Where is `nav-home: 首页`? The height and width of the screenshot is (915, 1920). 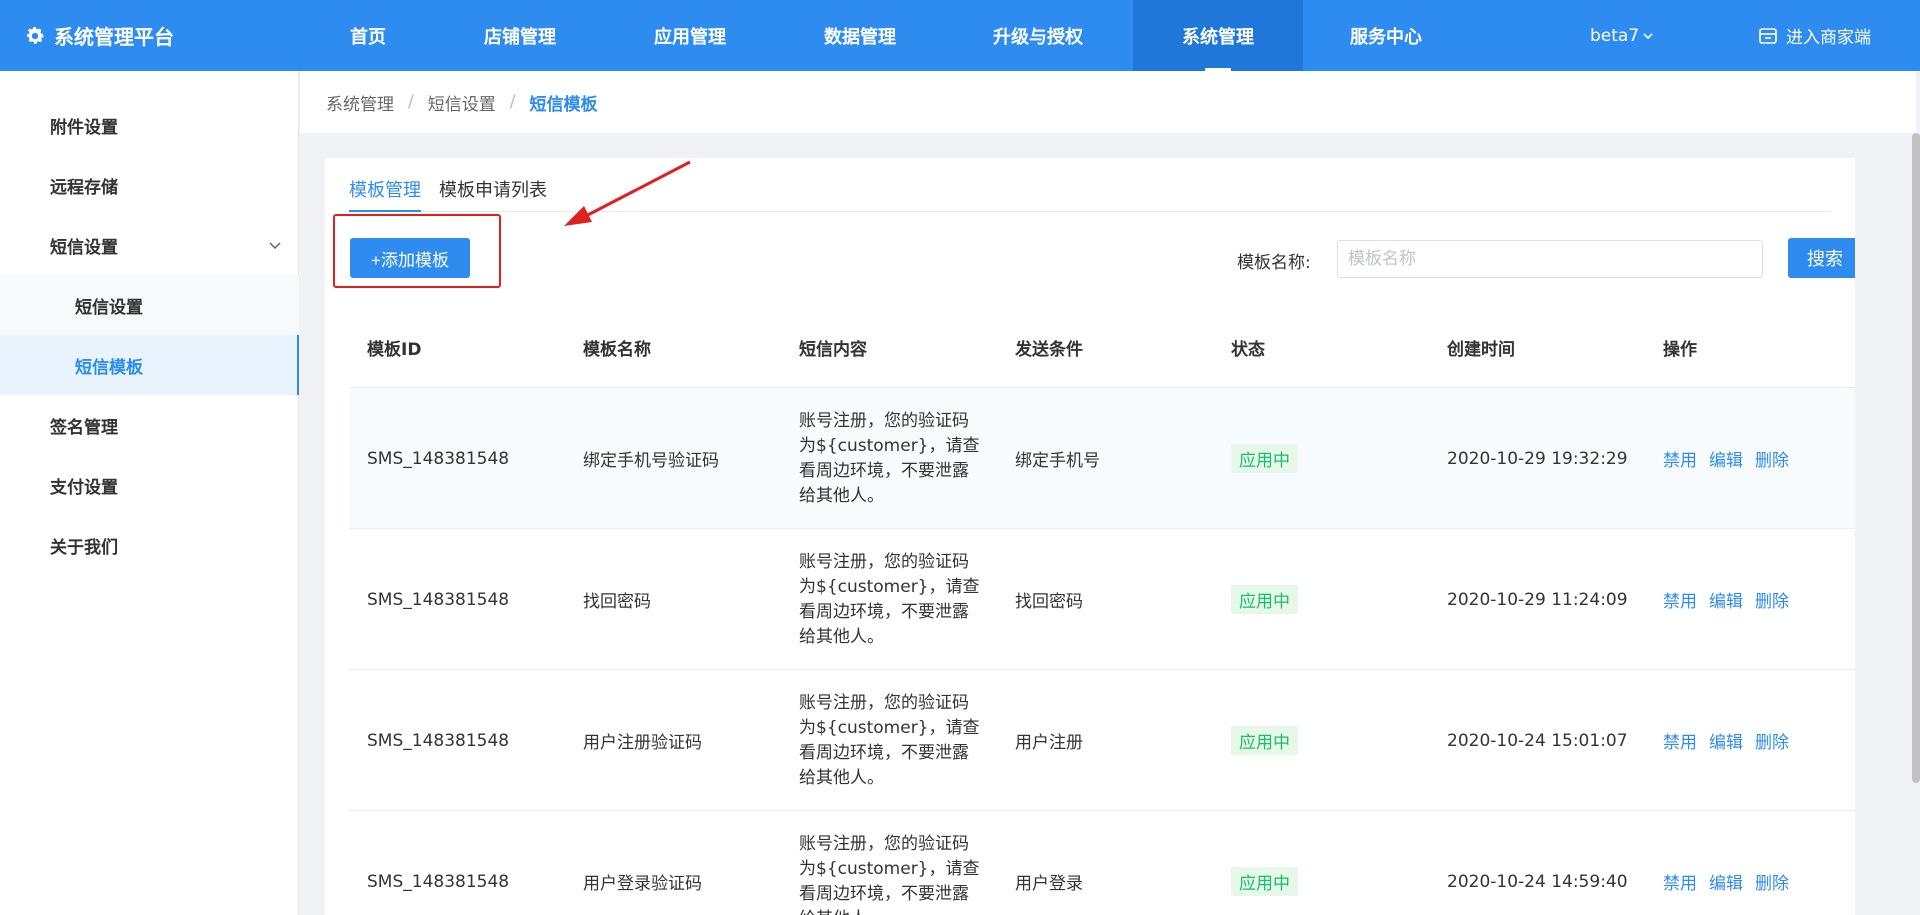
nav-home: 首页 is located at coordinates (368, 35).